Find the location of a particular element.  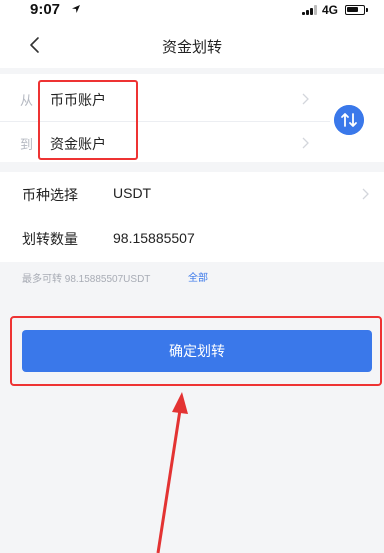

battery-icon is located at coordinates (356, 10).